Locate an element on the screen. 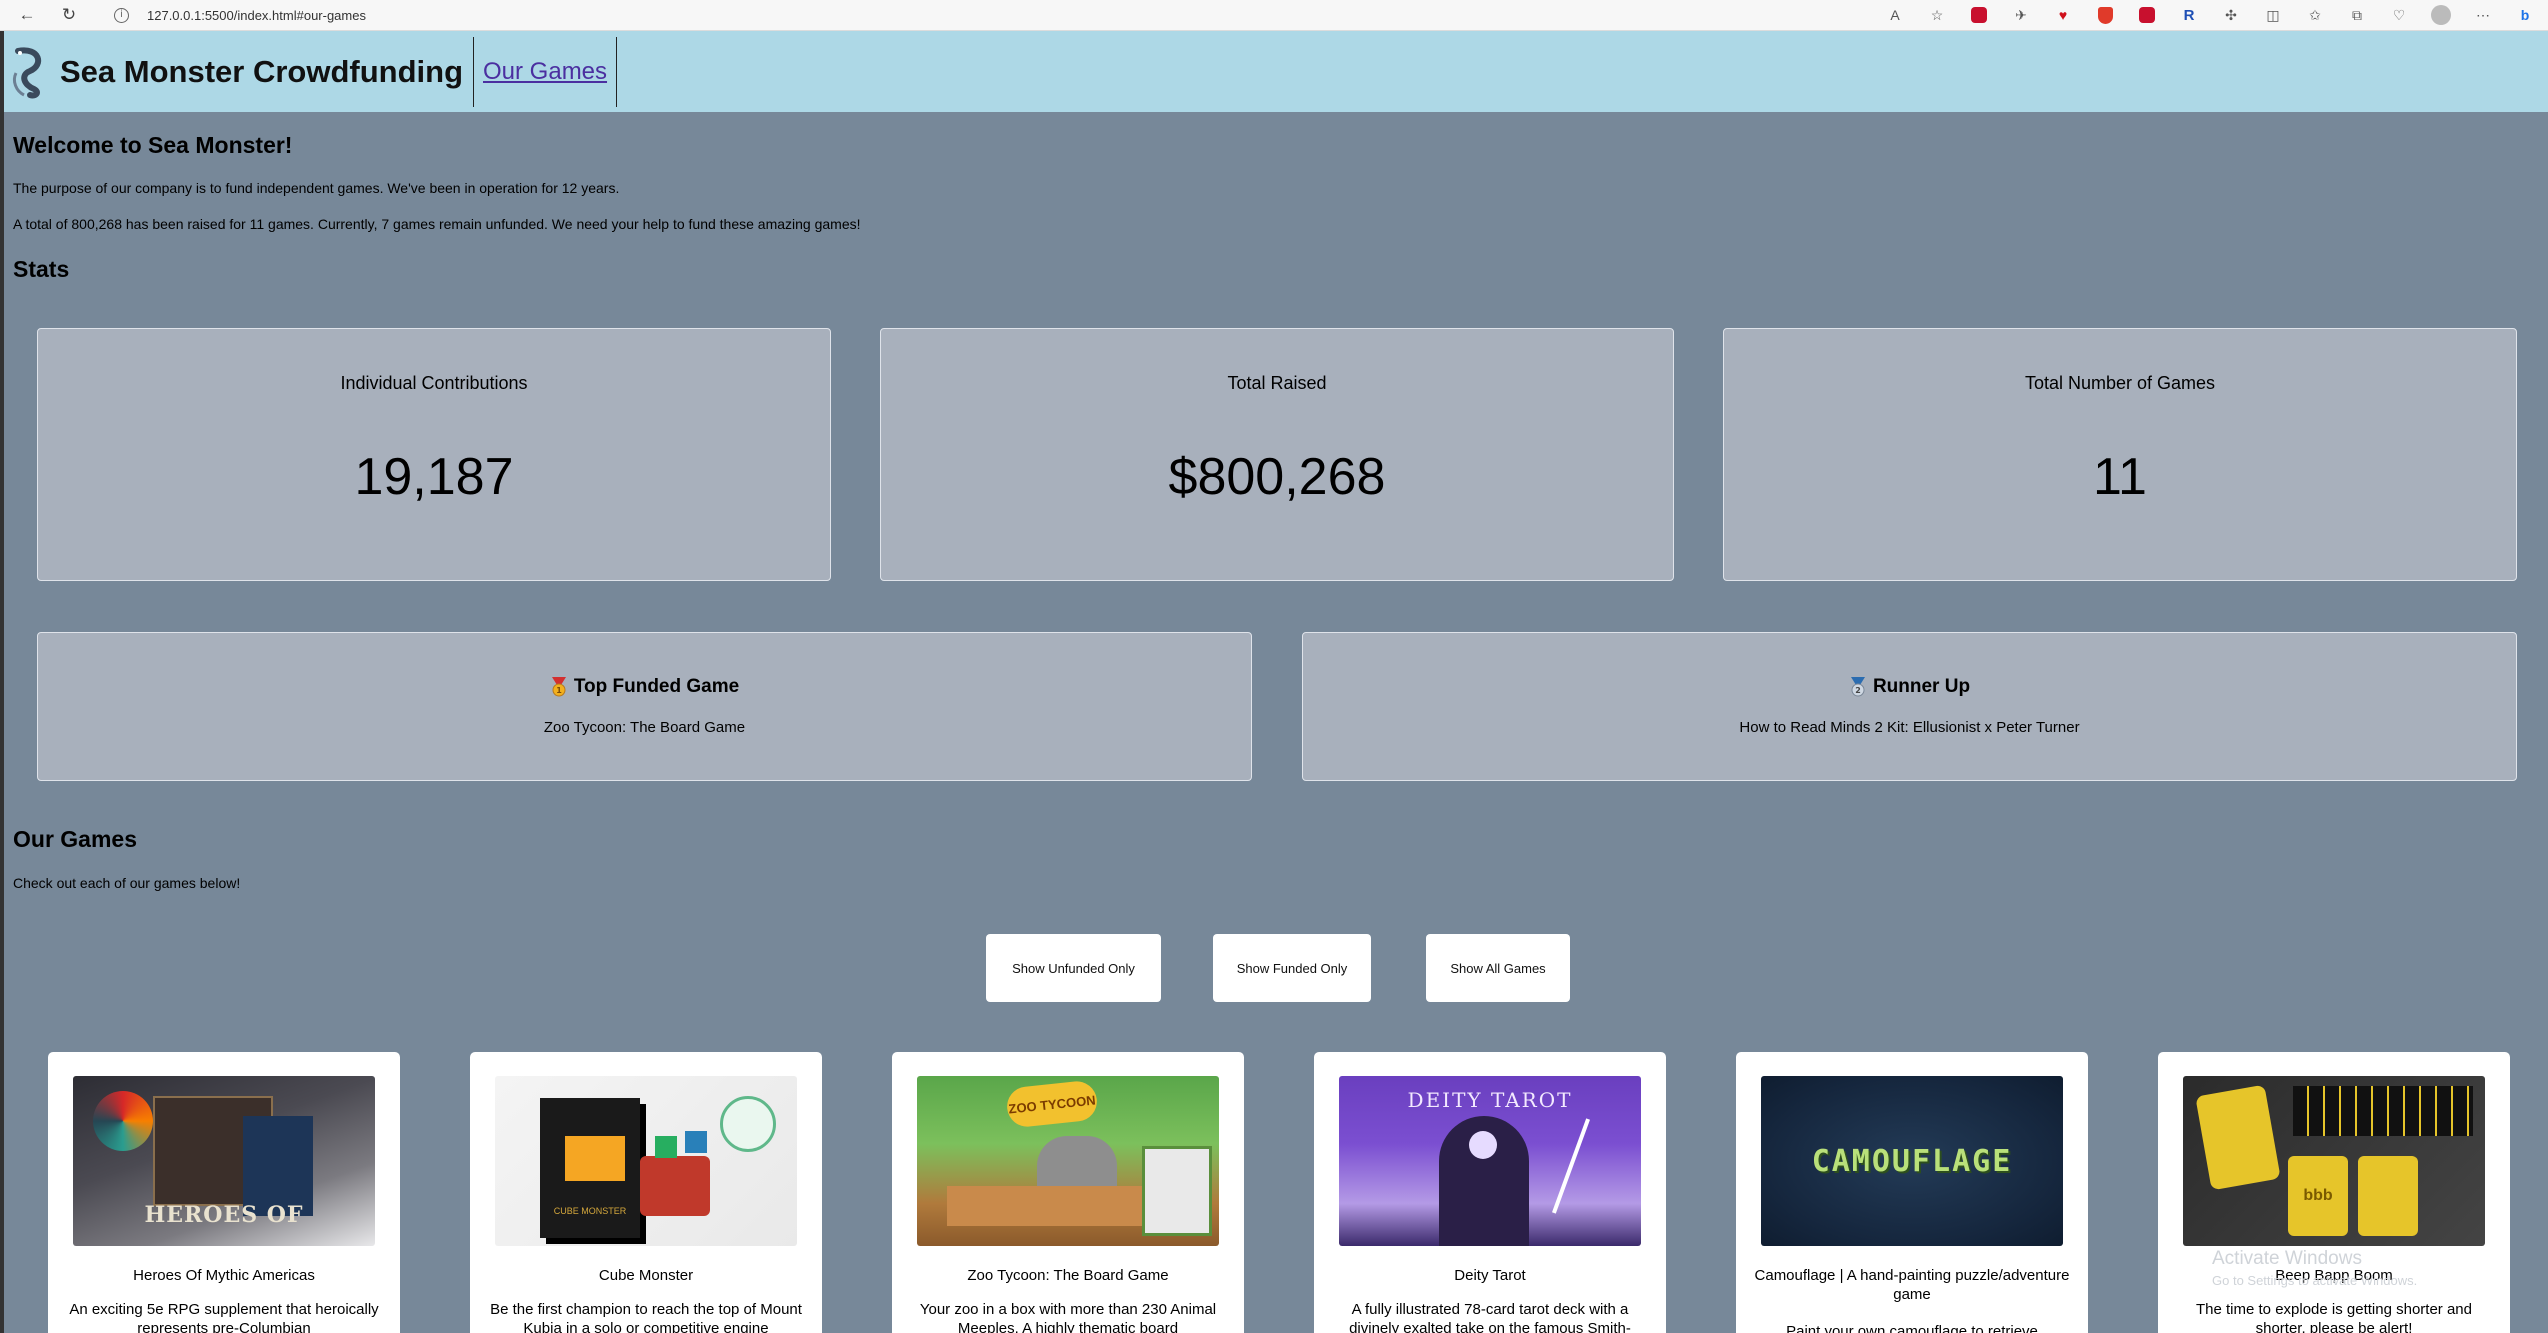 The height and width of the screenshot is (1333, 2548). total-raised-value: $800,268 is located at coordinates (1277, 477).